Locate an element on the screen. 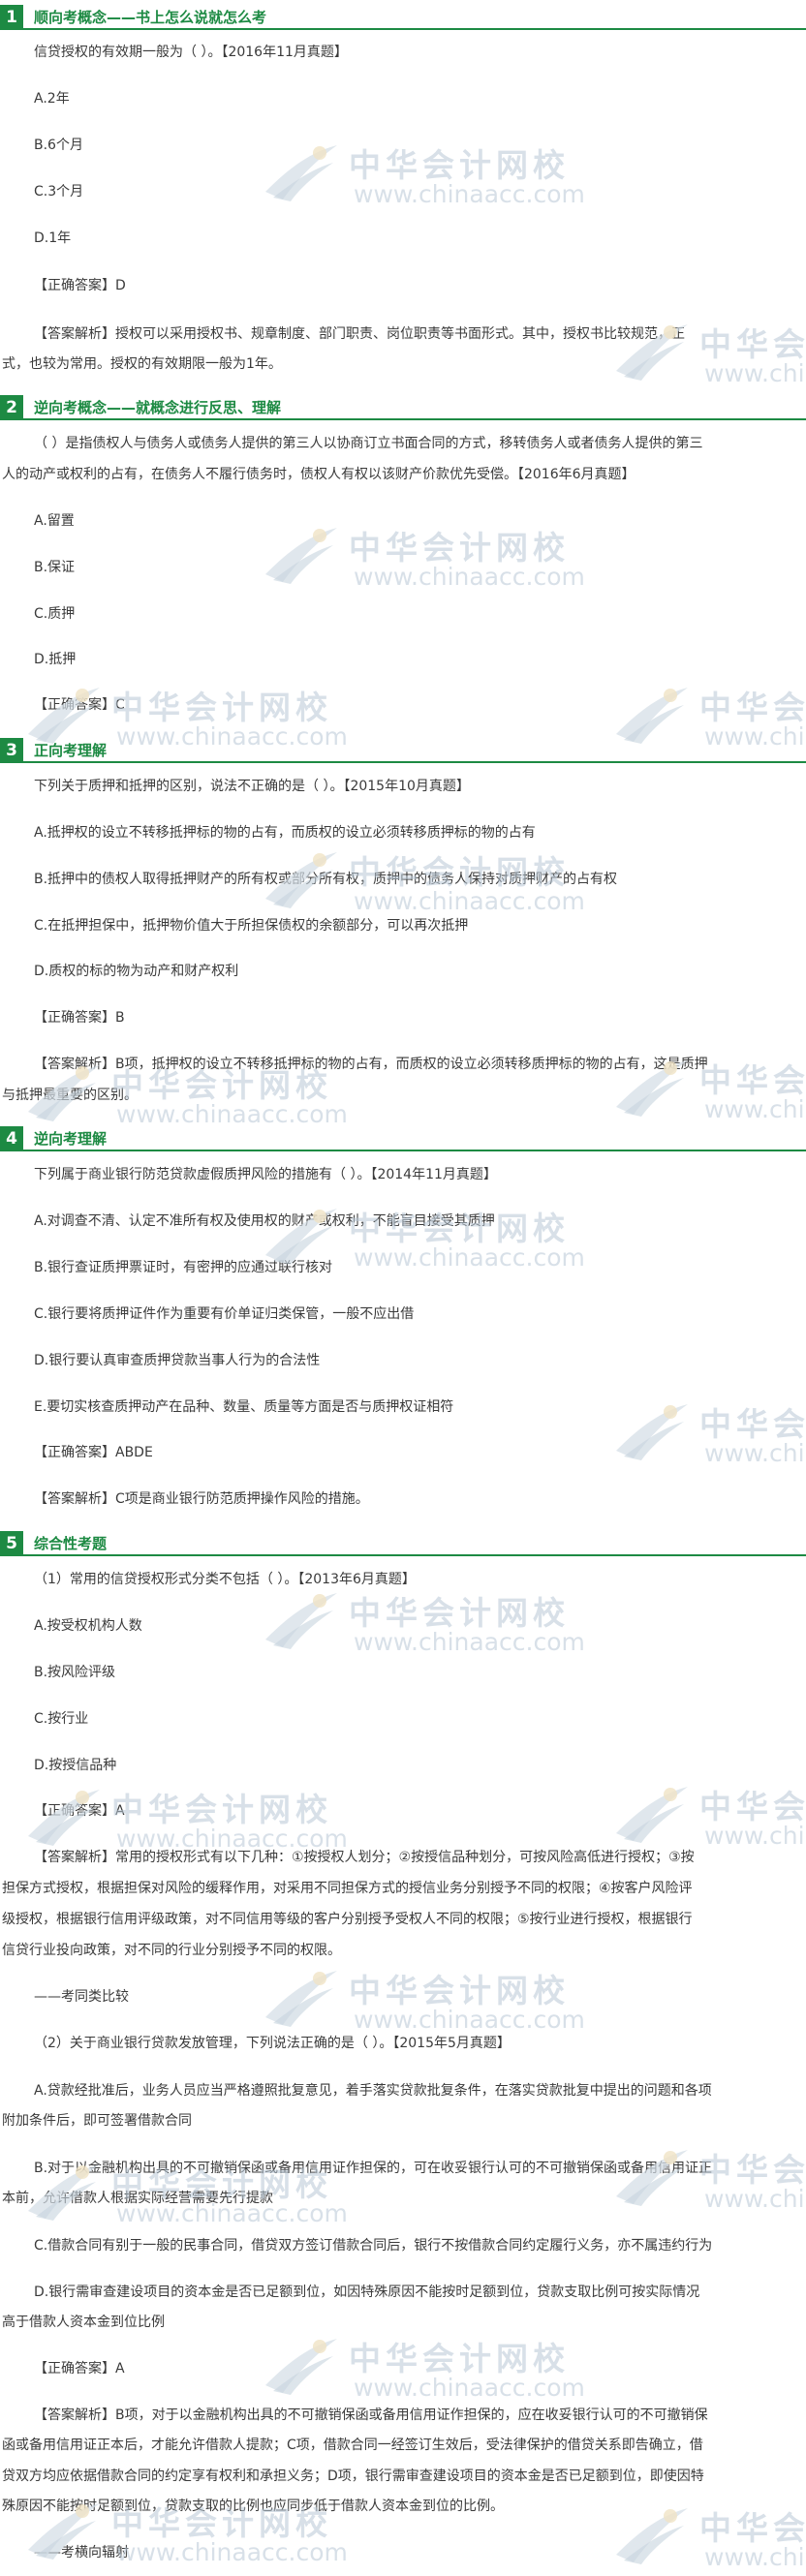  option: B.银行查证质押票证时，有密押的应通过联行核对 is located at coordinates (183, 1267).